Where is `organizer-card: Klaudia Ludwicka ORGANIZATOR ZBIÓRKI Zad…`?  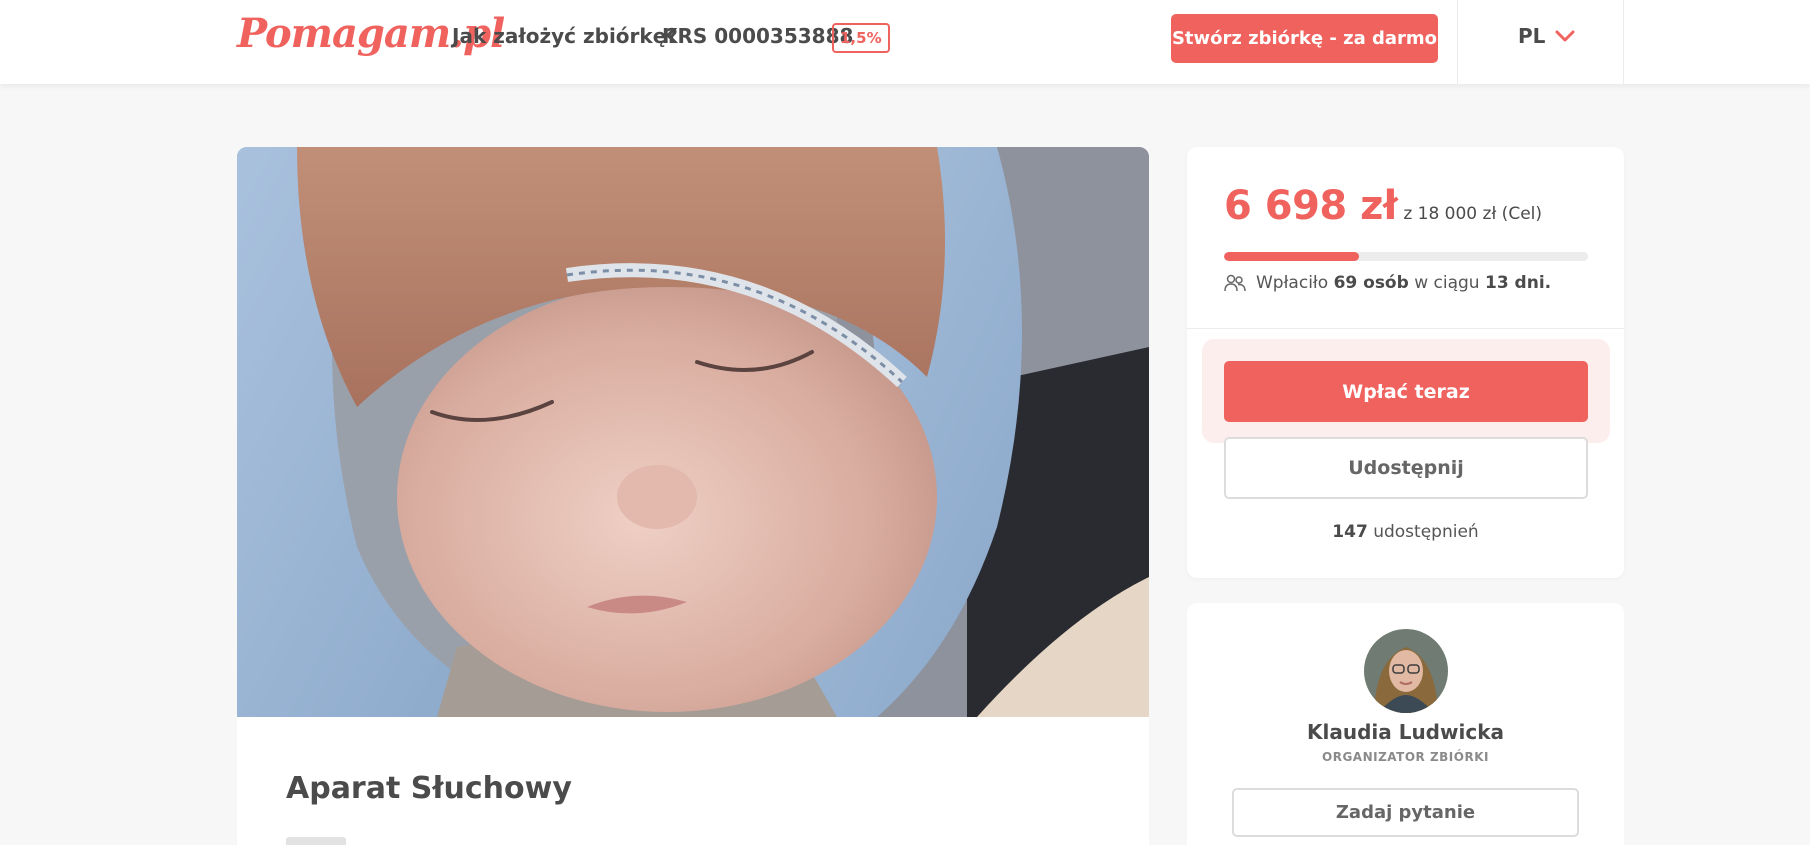
organizer-card: Klaudia Ludwicka ORGANIZATOR ZBIÓRKI Zad… is located at coordinates (1405, 724).